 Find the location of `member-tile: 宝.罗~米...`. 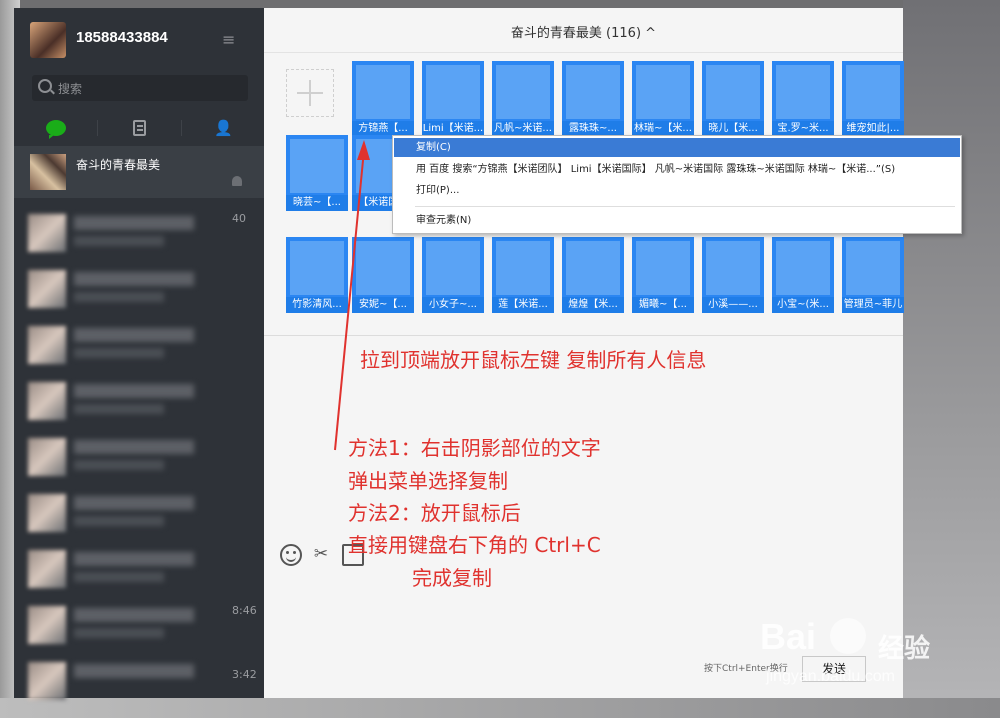

member-tile: 宝.罗~米... is located at coordinates (803, 99).